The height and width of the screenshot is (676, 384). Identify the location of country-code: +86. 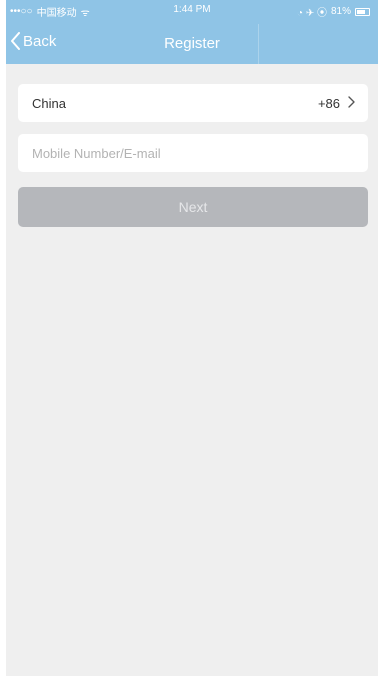
(328, 103).